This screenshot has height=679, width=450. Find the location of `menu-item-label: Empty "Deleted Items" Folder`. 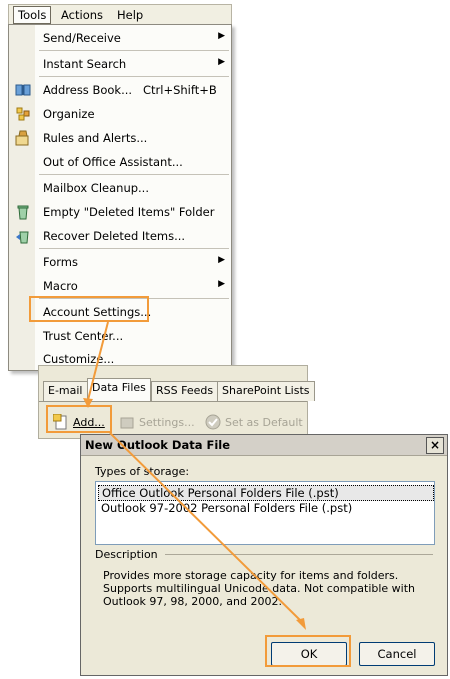

menu-item-label: Empty "Deleted Items" Folder is located at coordinates (129, 212).